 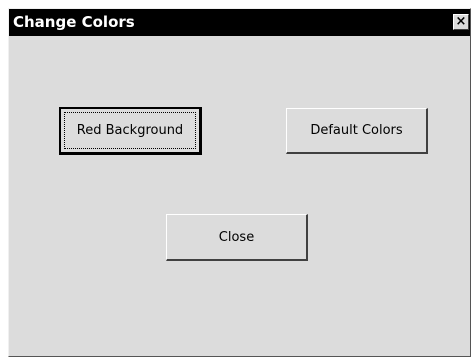 What do you see at coordinates (74, 22) in the screenshot?
I see `window-title: Change Colors` at bounding box center [74, 22].